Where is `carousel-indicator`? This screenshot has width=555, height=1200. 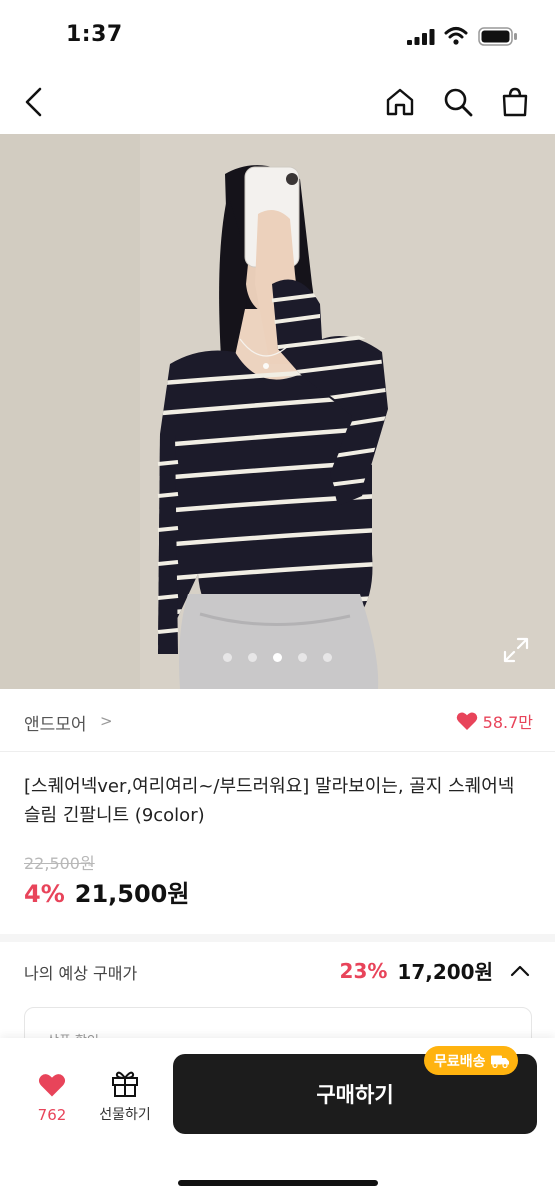 carousel-indicator is located at coordinates (277, 657).